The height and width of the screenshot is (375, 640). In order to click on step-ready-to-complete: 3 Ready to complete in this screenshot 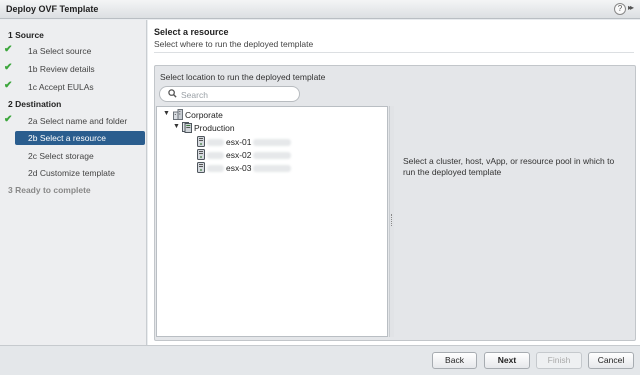, I will do `click(73, 190)`.